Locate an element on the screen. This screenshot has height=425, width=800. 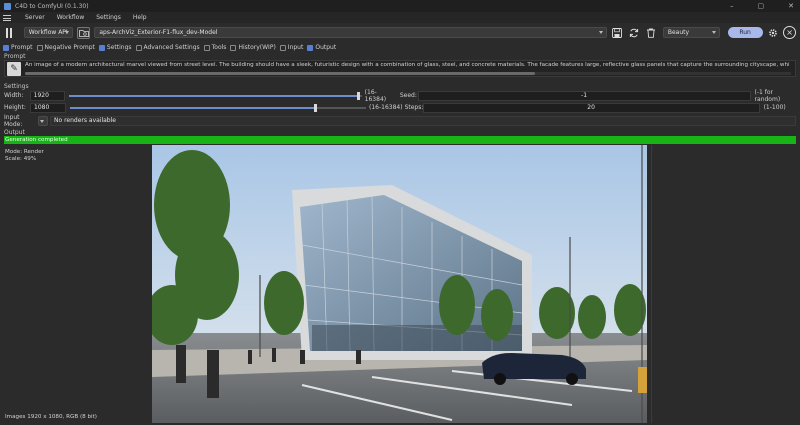
toggle-input: Input is located at coordinates (291, 47).